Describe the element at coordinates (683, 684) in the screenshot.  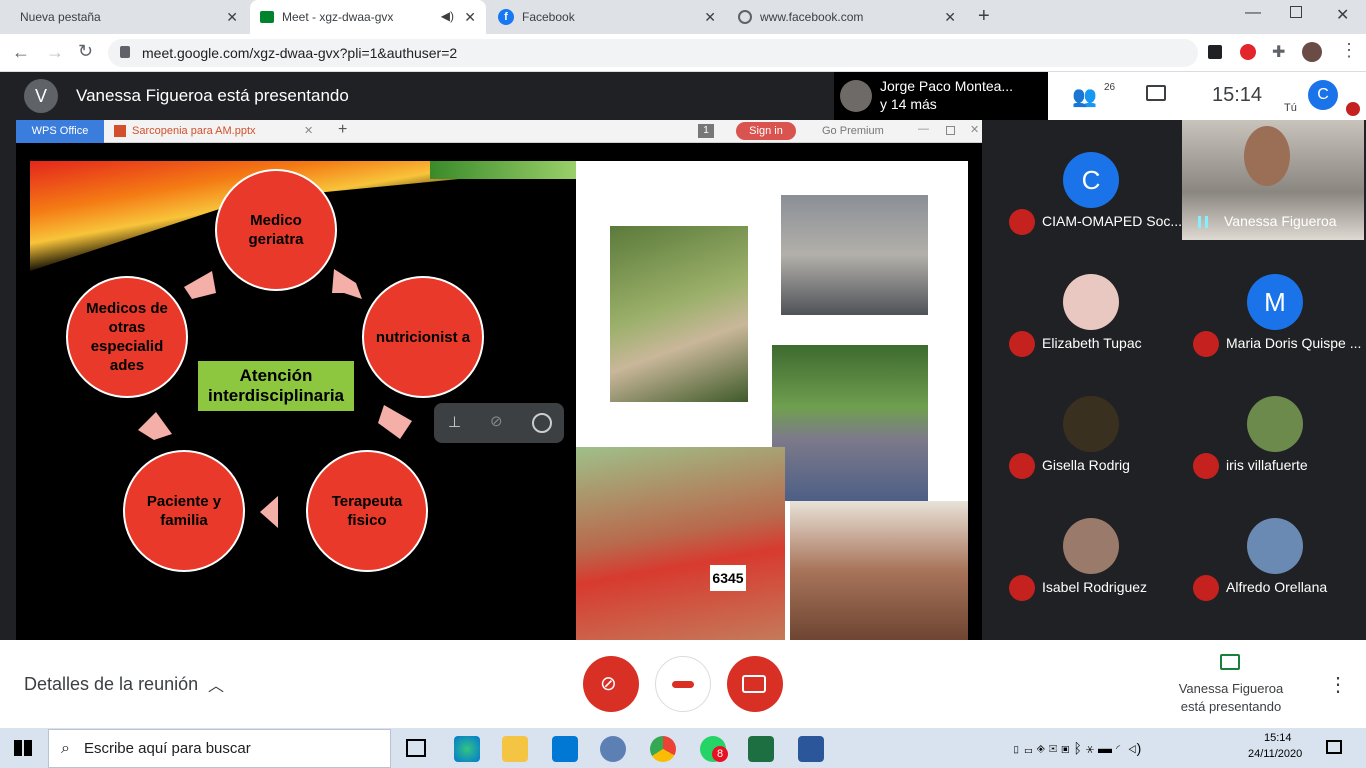
I see `leave-call-button` at that location.